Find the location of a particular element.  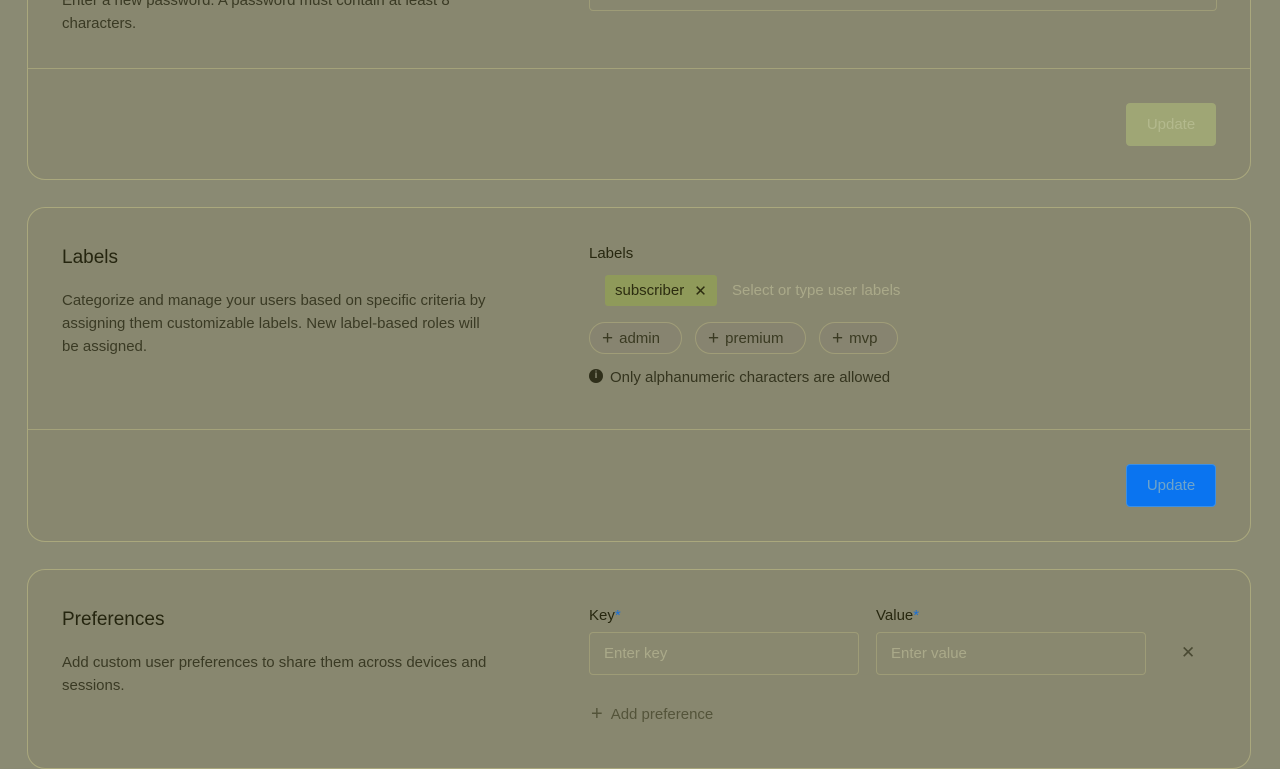

value-field-label: Value* is located at coordinates (898, 615).